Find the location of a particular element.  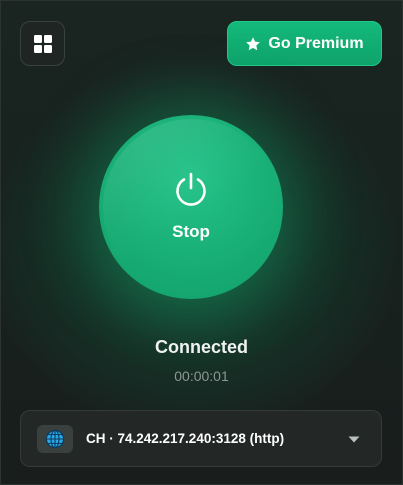

stop-label: Stop is located at coordinates (191, 231).